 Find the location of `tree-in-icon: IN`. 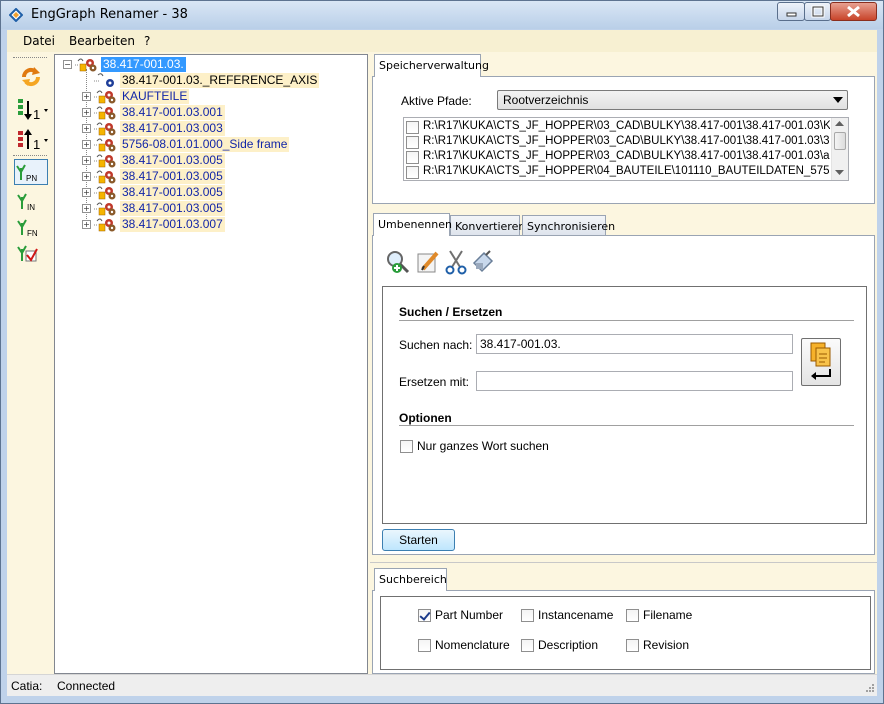

tree-in-icon: IN is located at coordinates (26, 202).